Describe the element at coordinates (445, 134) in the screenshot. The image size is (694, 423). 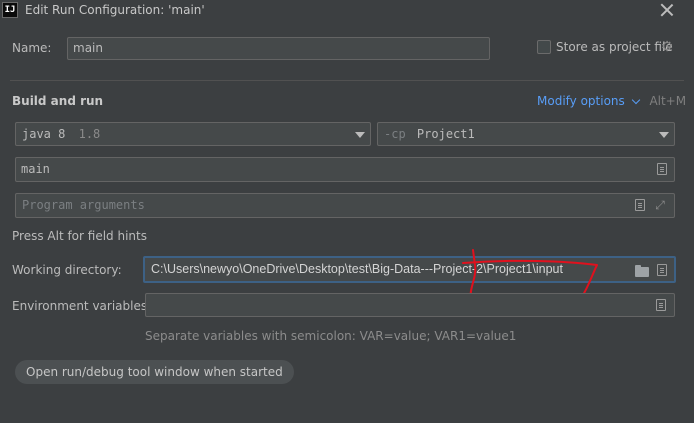
I see `classpath-module: Project1` at that location.